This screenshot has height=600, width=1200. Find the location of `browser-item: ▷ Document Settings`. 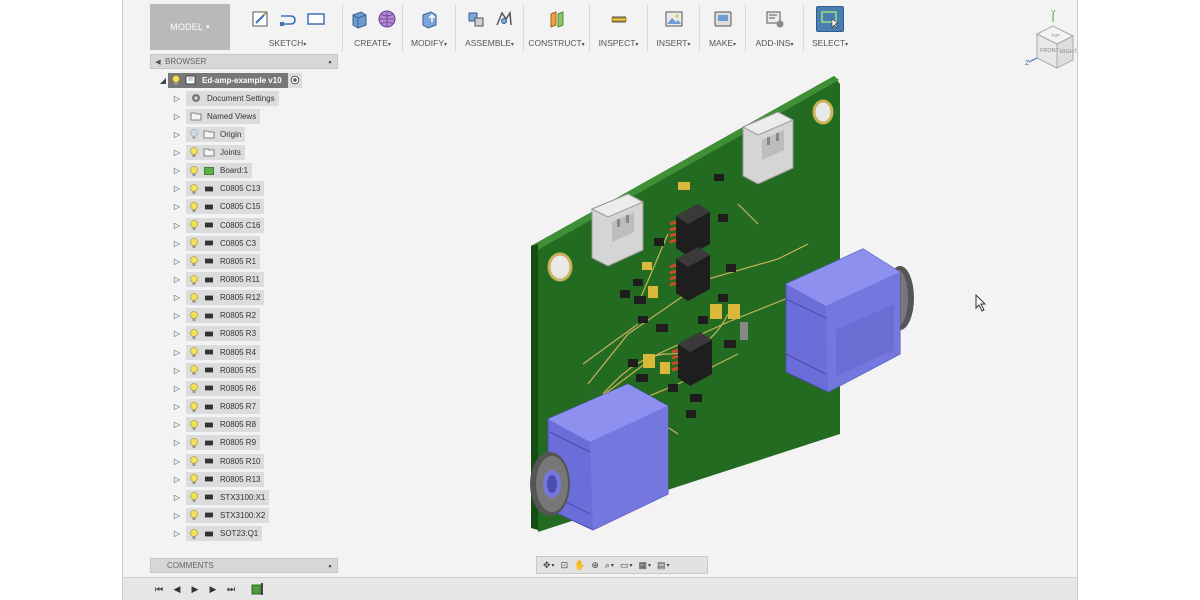

browser-item: ▷ Document Settings is located at coordinates (225, 98).